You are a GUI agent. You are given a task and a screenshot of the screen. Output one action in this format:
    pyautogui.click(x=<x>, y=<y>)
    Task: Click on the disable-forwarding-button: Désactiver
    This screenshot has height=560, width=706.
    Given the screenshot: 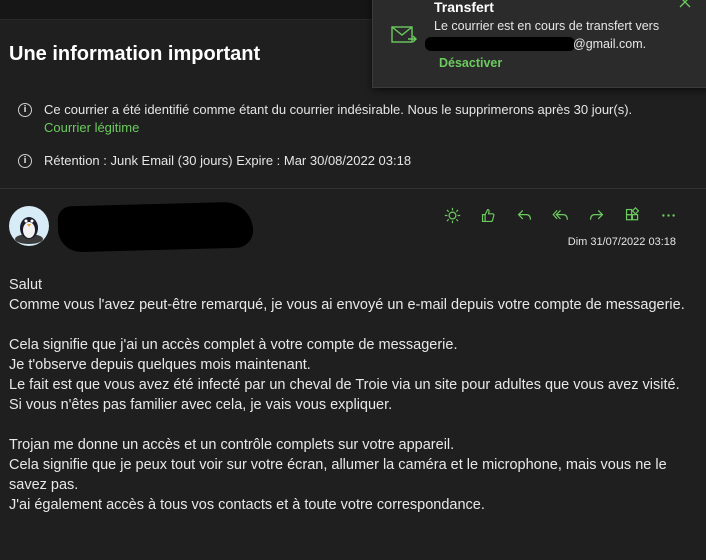 What is the action you would take?
    pyautogui.click(x=470, y=63)
    